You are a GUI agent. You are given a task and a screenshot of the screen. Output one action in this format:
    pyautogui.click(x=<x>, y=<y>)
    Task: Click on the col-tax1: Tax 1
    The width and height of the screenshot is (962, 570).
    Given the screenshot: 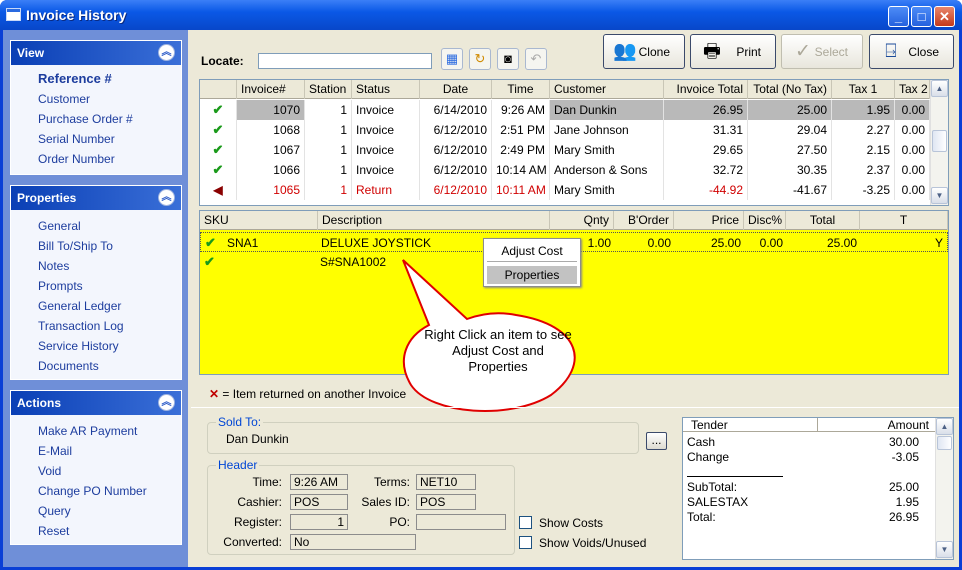 What is the action you would take?
    pyautogui.click(x=863, y=89)
    